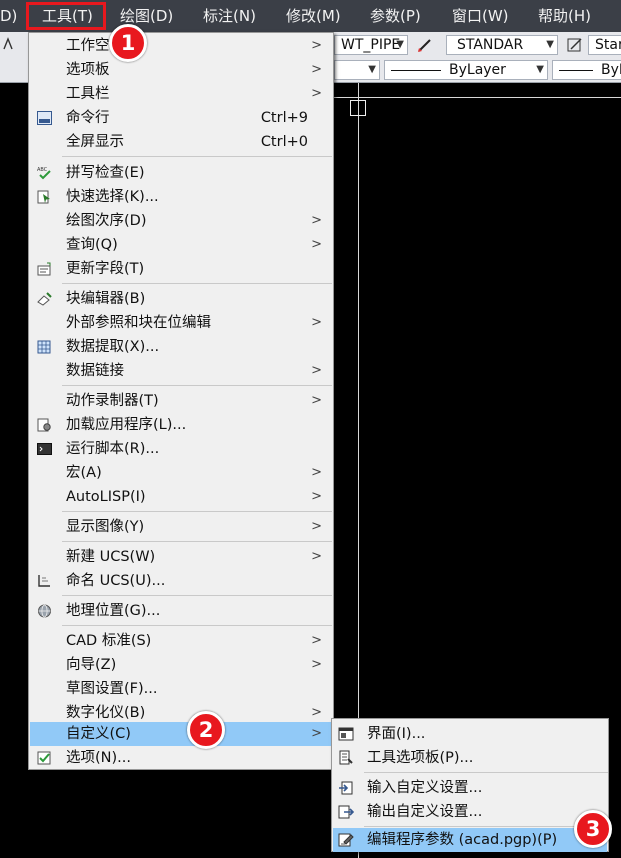 This screenshot has width=621, height=858. What do you see at coordinates (181, 371) in the screenshot?
I see `menu-item-data-links: 数据链接 >` at bounding box center [181, 371].